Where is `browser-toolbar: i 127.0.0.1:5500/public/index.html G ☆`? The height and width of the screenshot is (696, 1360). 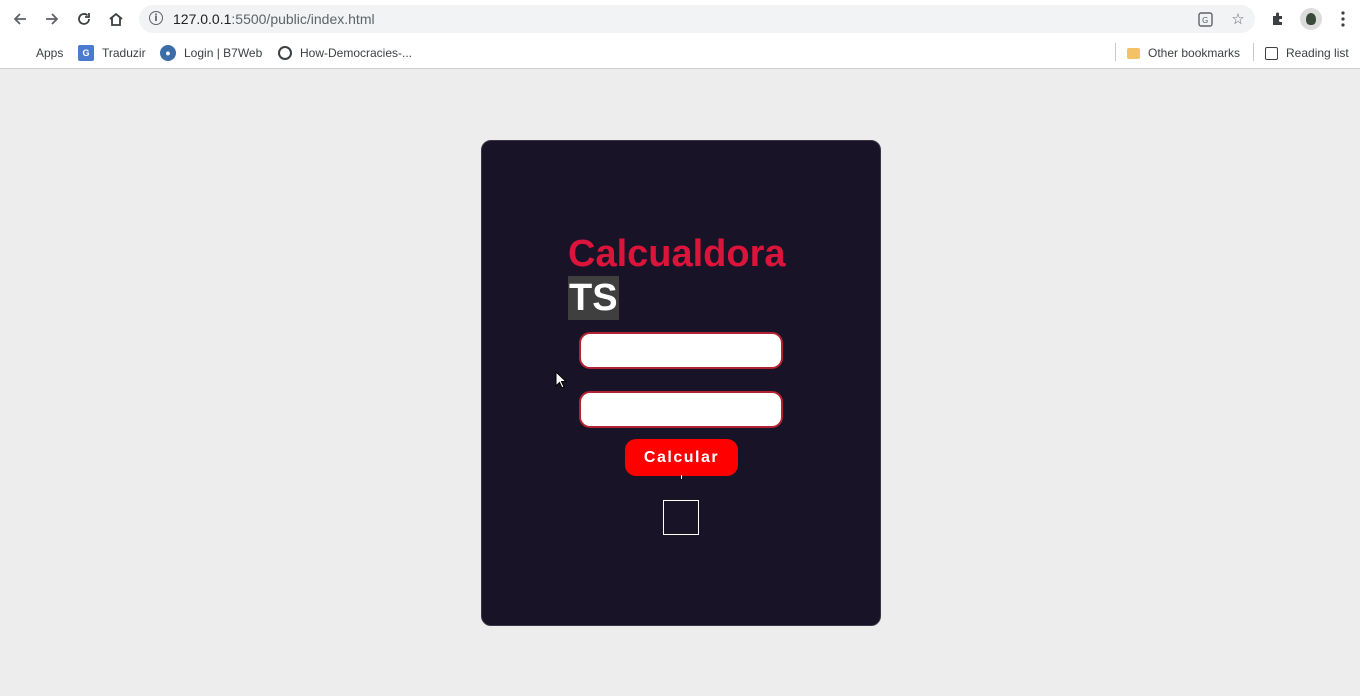 browser-toolbar: i 127.0.0.1:5500/public/index.html G ☆ is located at coordinates (680, 18).